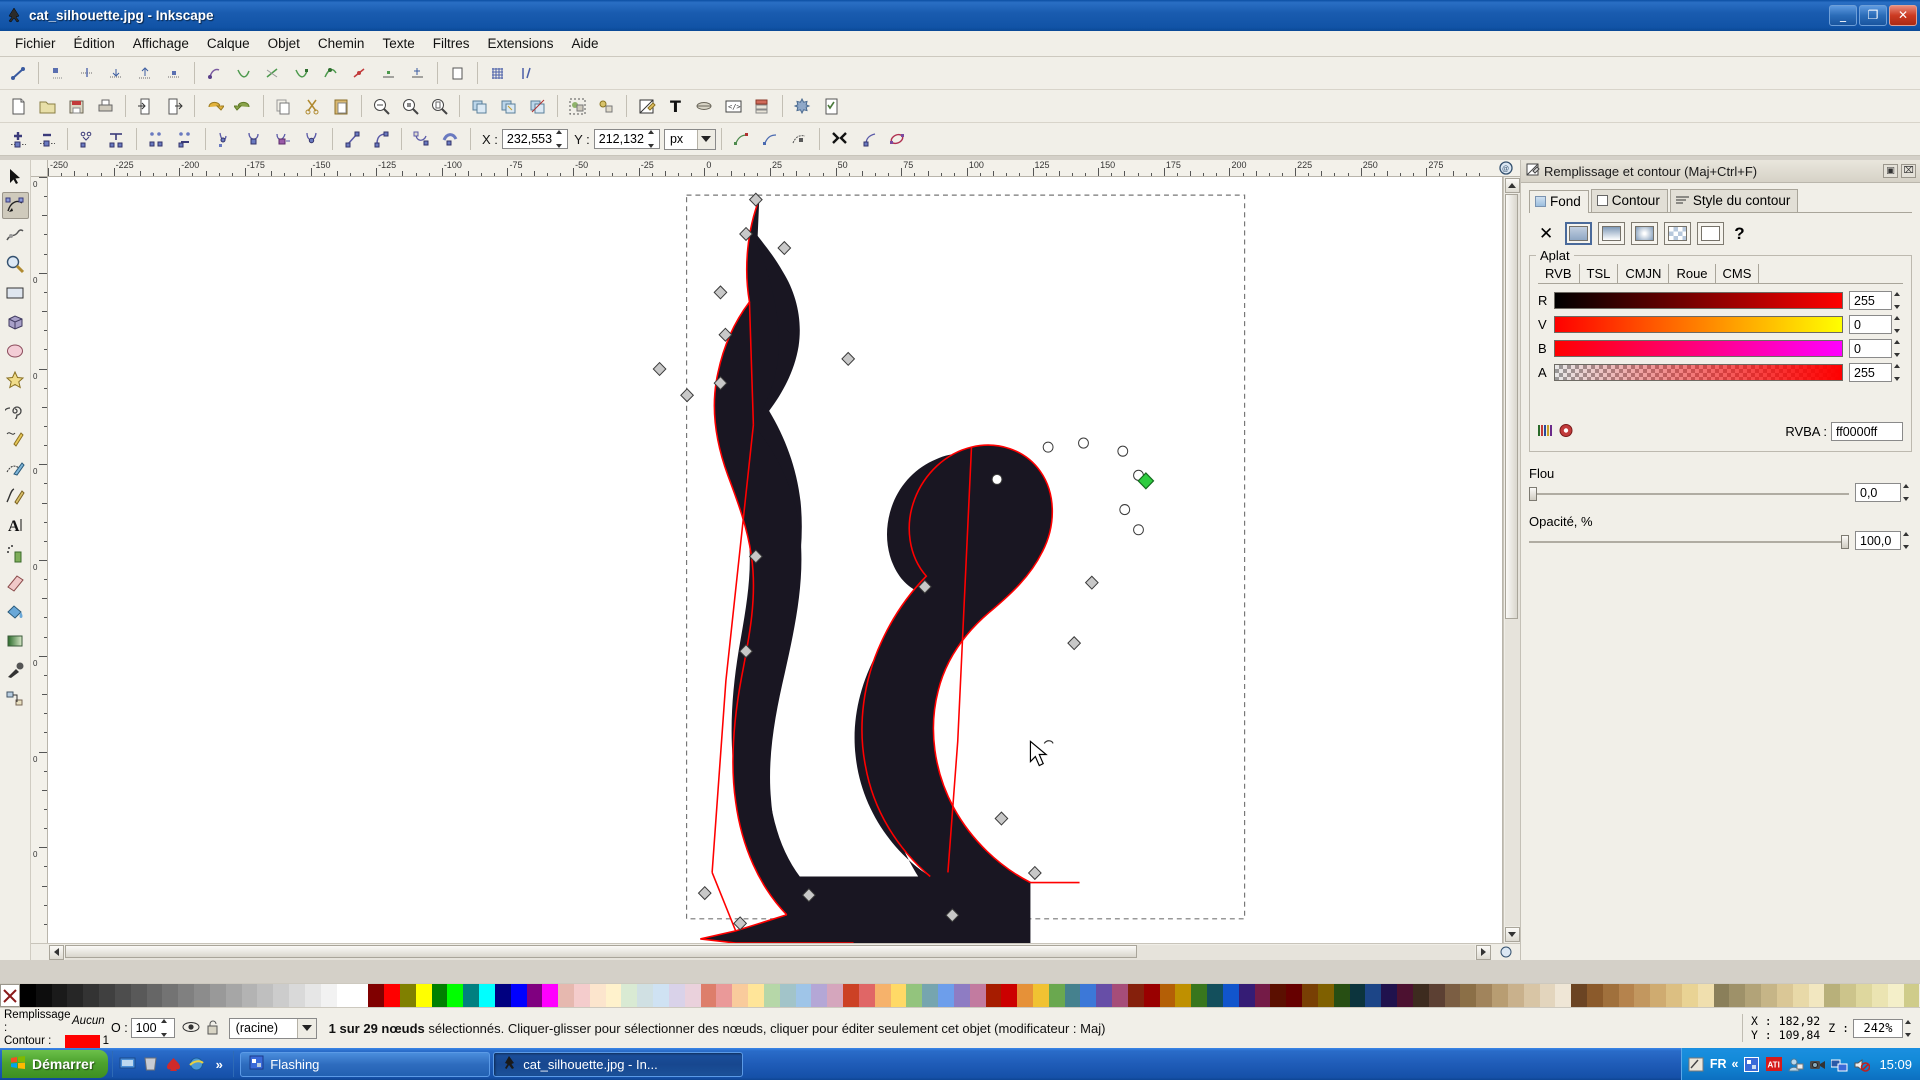 The height and width of the screenshot is (1080, 1920). I want to click on preferences-icon, so click(802, 106).